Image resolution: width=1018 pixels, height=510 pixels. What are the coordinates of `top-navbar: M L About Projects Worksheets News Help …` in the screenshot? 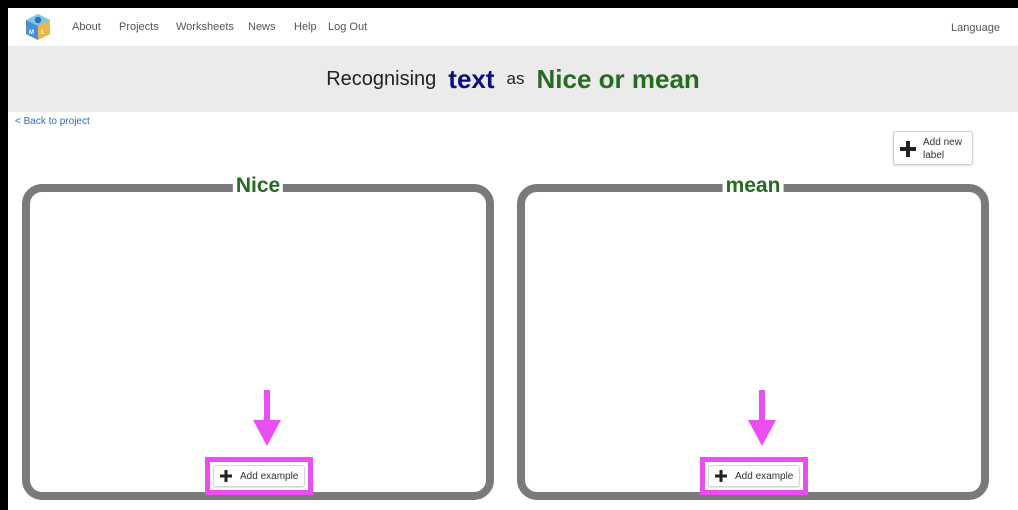 It's located at (513, 27).